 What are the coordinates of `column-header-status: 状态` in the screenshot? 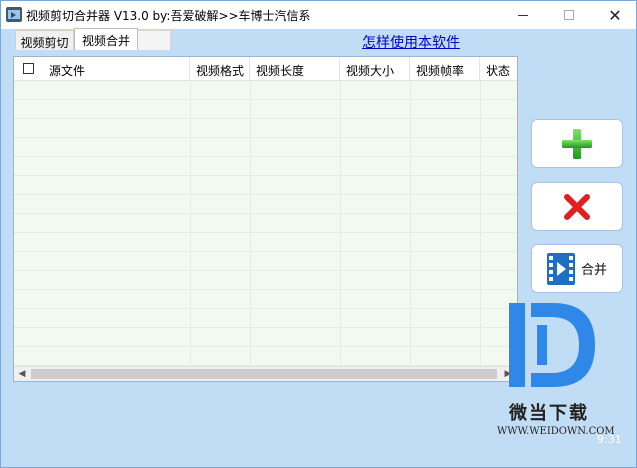 It's located at (498, 69).